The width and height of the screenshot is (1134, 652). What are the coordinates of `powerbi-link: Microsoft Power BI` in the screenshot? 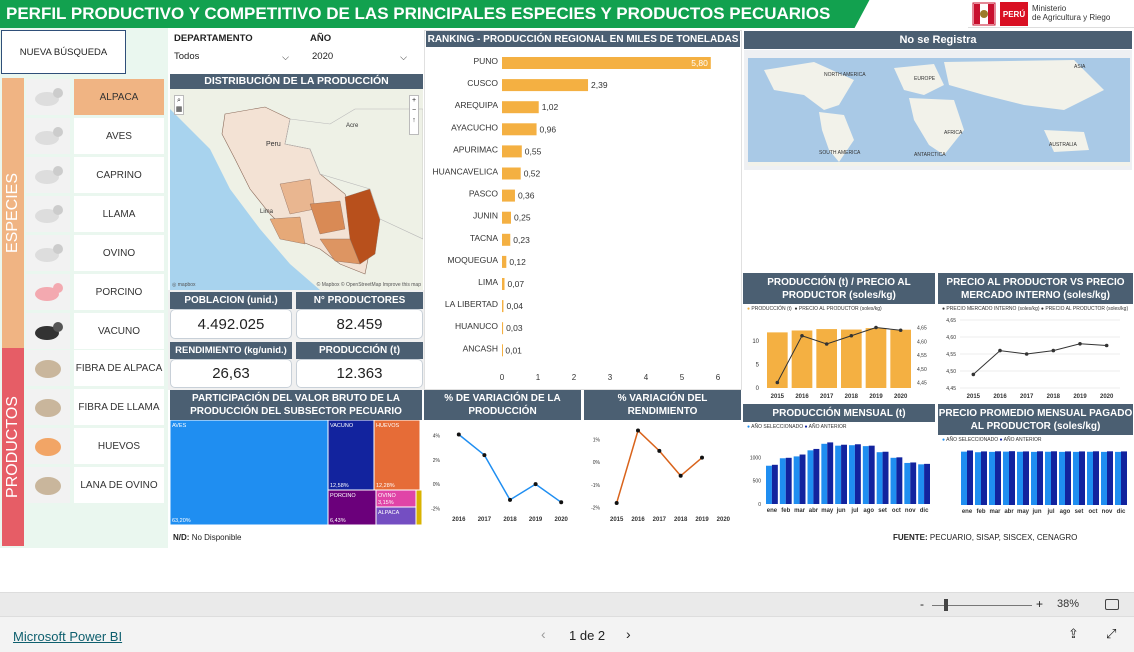 It's located at (67, 636).